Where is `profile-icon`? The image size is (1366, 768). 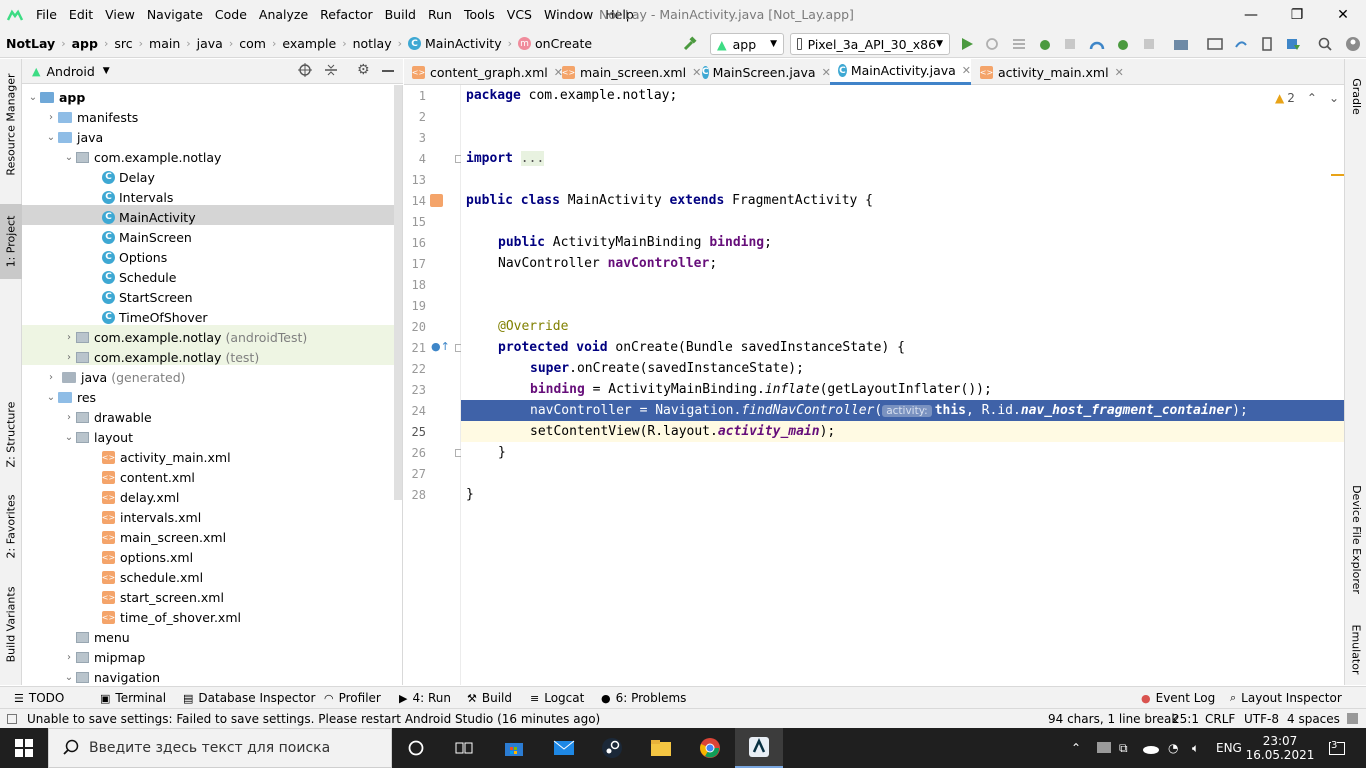
profile-icon is located at coordinates (1097, 44).